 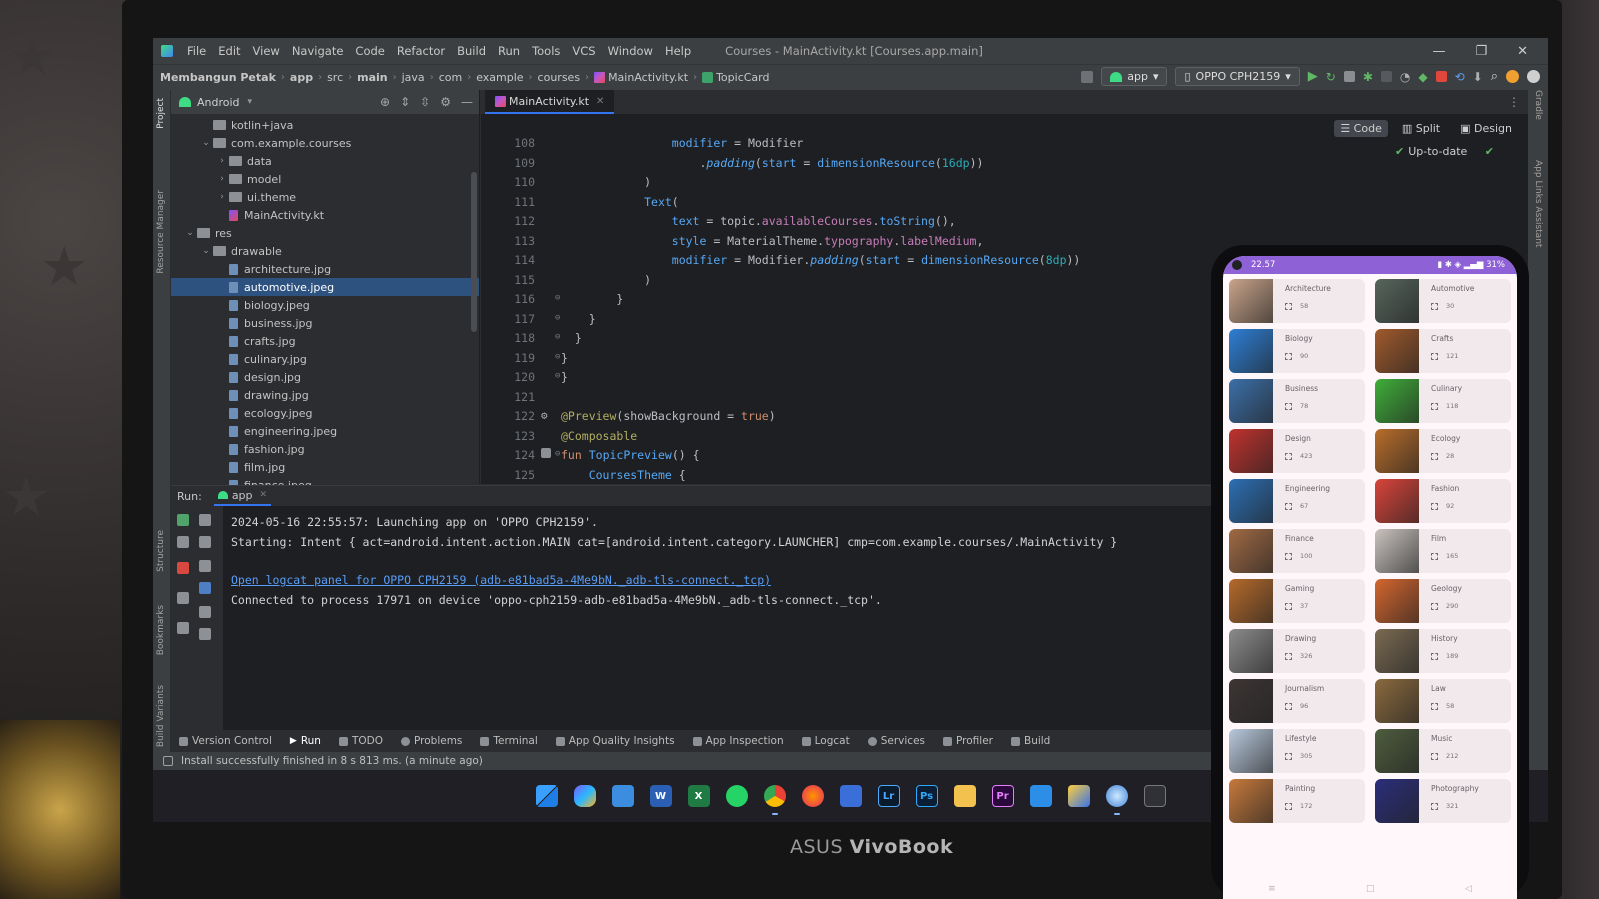 What do you see at coordinates (305, 741) in the screenshot?
I see `tool-tab-run: ▶ Run` at bounding box center [305, 741].